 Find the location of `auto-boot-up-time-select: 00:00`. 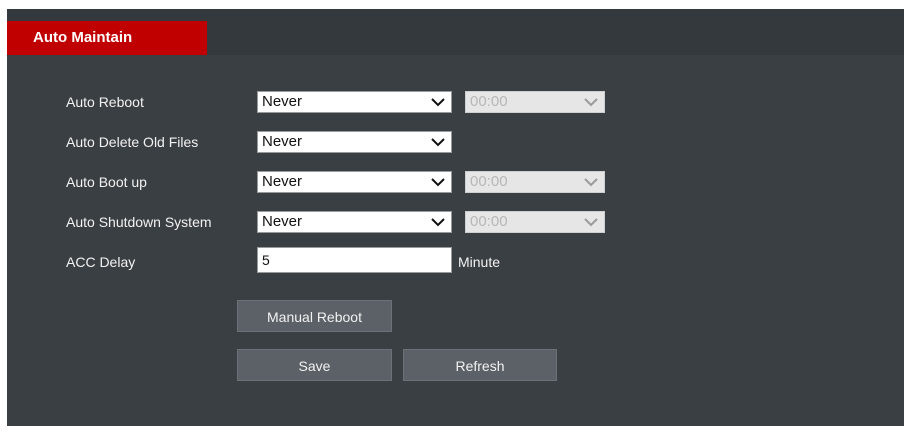

auto-boot-up-time-select: 00:00 is located at coordinates (535, 182).